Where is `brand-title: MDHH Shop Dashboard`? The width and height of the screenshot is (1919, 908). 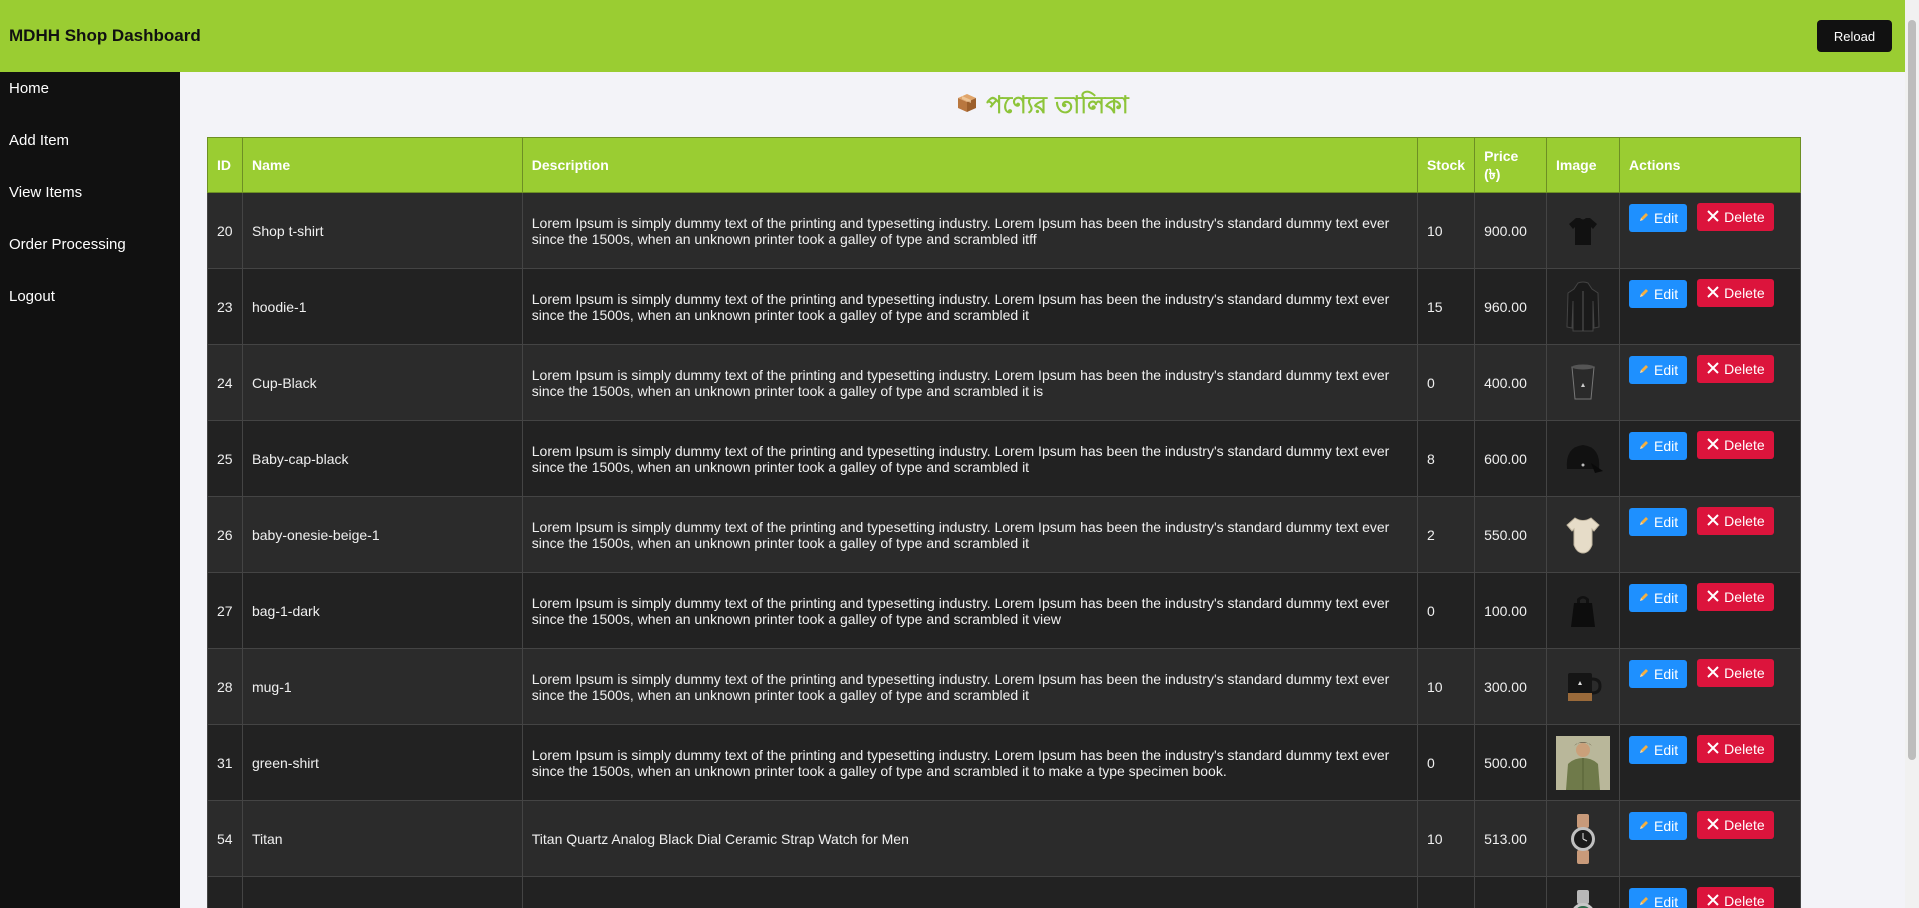
brand-title: MDHH Shop Dashboard is located at coordinates (105, 35).